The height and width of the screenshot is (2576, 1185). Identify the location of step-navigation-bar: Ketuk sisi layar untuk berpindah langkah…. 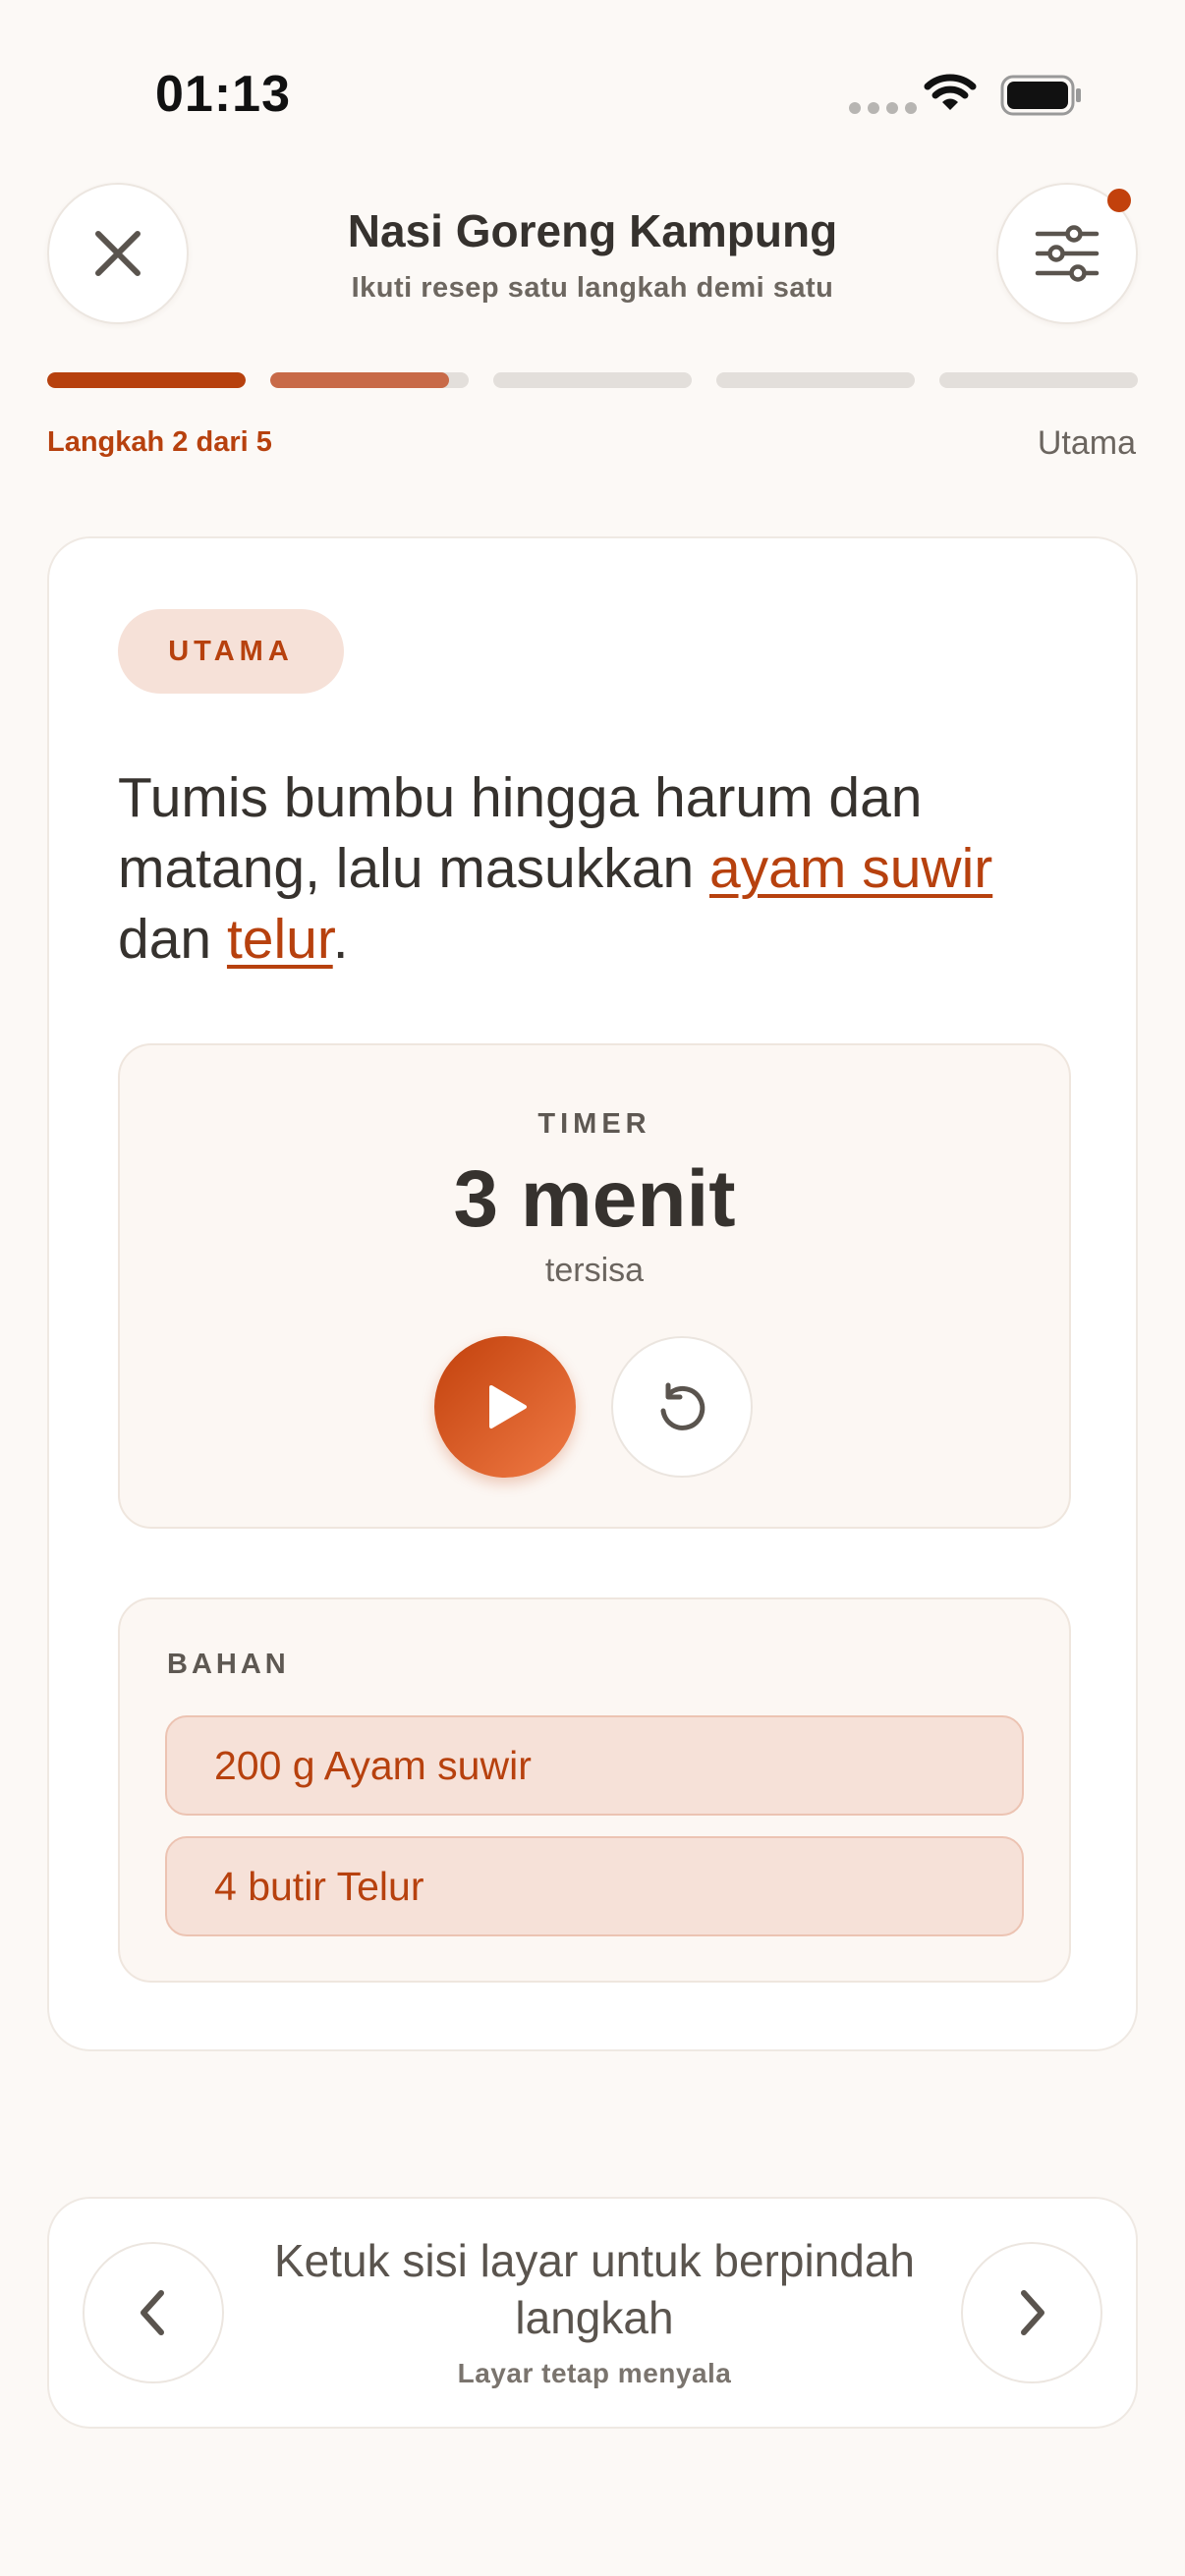
(592, 2313).